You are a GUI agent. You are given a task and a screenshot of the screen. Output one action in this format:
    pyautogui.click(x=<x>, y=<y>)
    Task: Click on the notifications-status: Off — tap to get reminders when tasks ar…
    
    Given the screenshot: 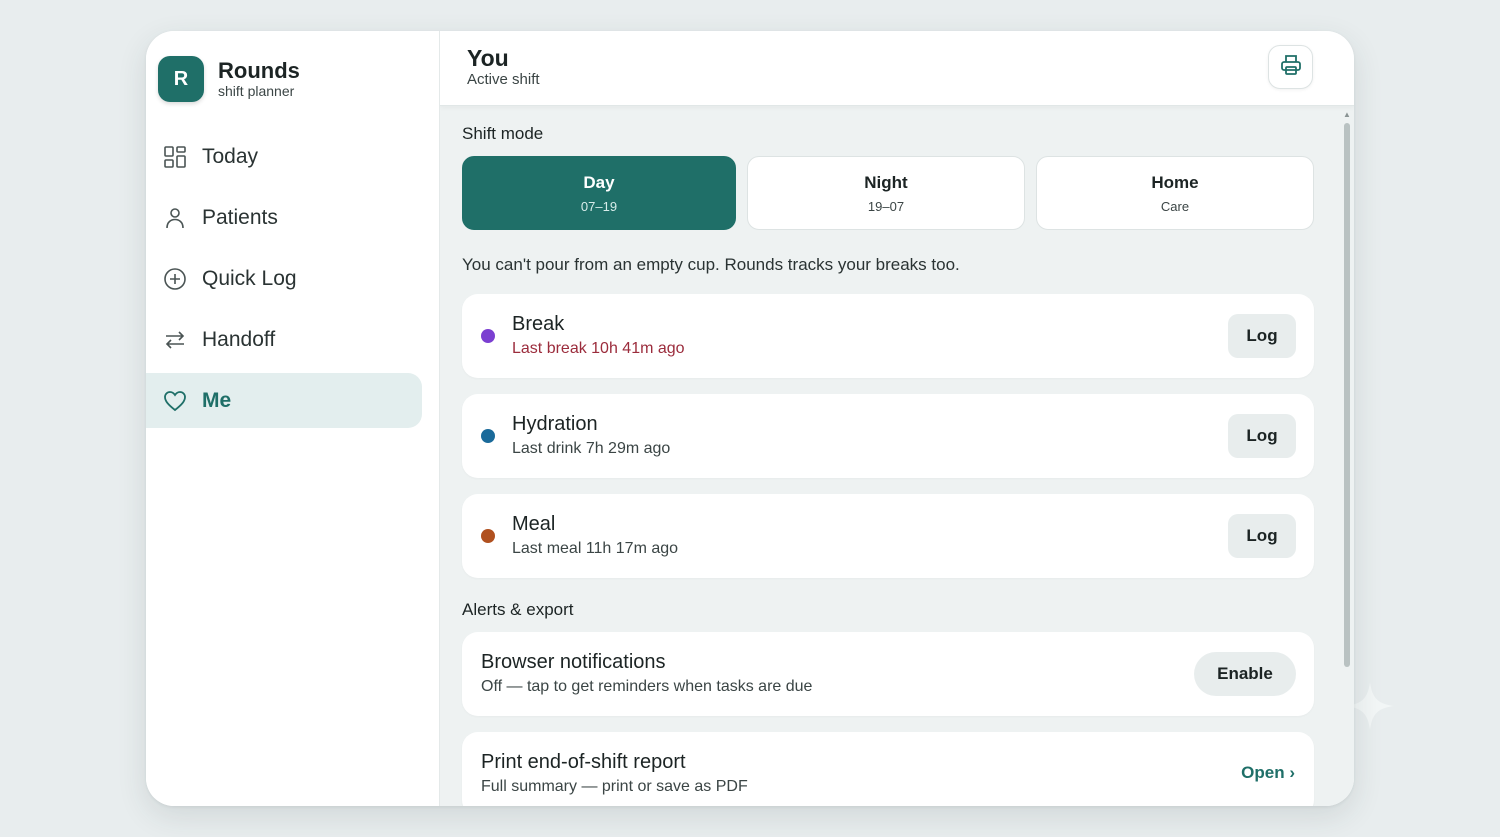 What is the action you would take?
    pyautogui.click(x=647, y=686)
    